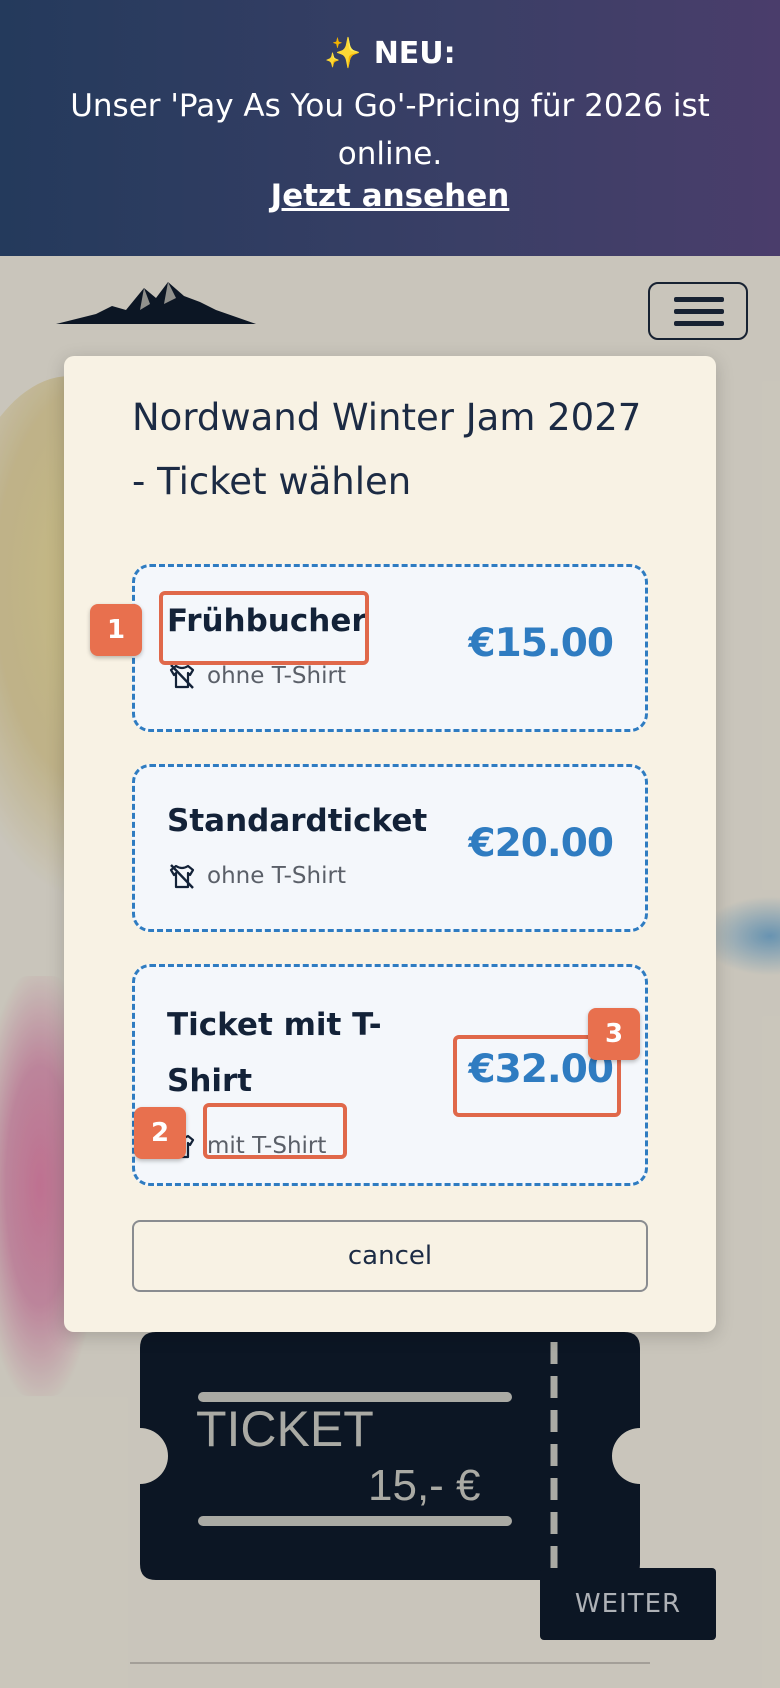  Describe the element at coordinates (390, 848) in the screenshot. I see `ticket-option-standard: Standardticket ohne T-Shirt €20.00` at that location.